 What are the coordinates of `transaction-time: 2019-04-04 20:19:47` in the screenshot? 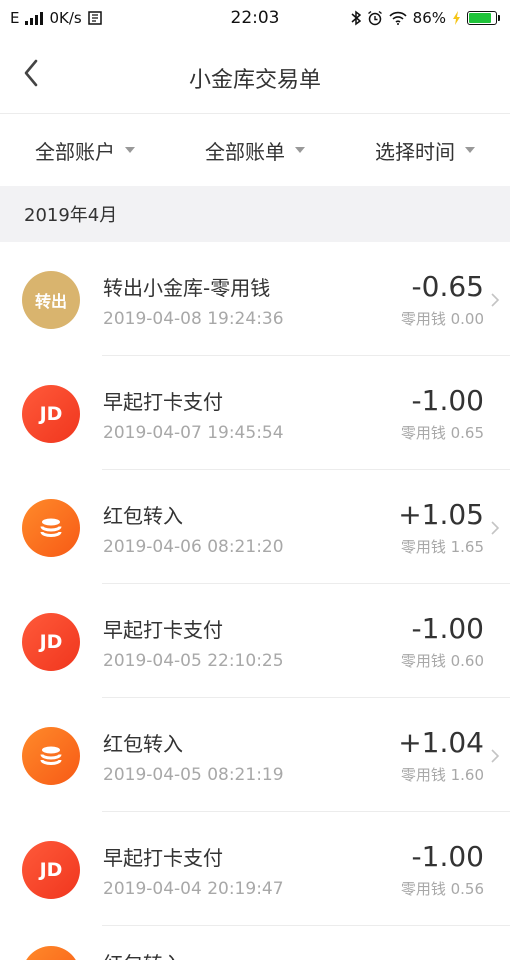 It's located at (193, 889).